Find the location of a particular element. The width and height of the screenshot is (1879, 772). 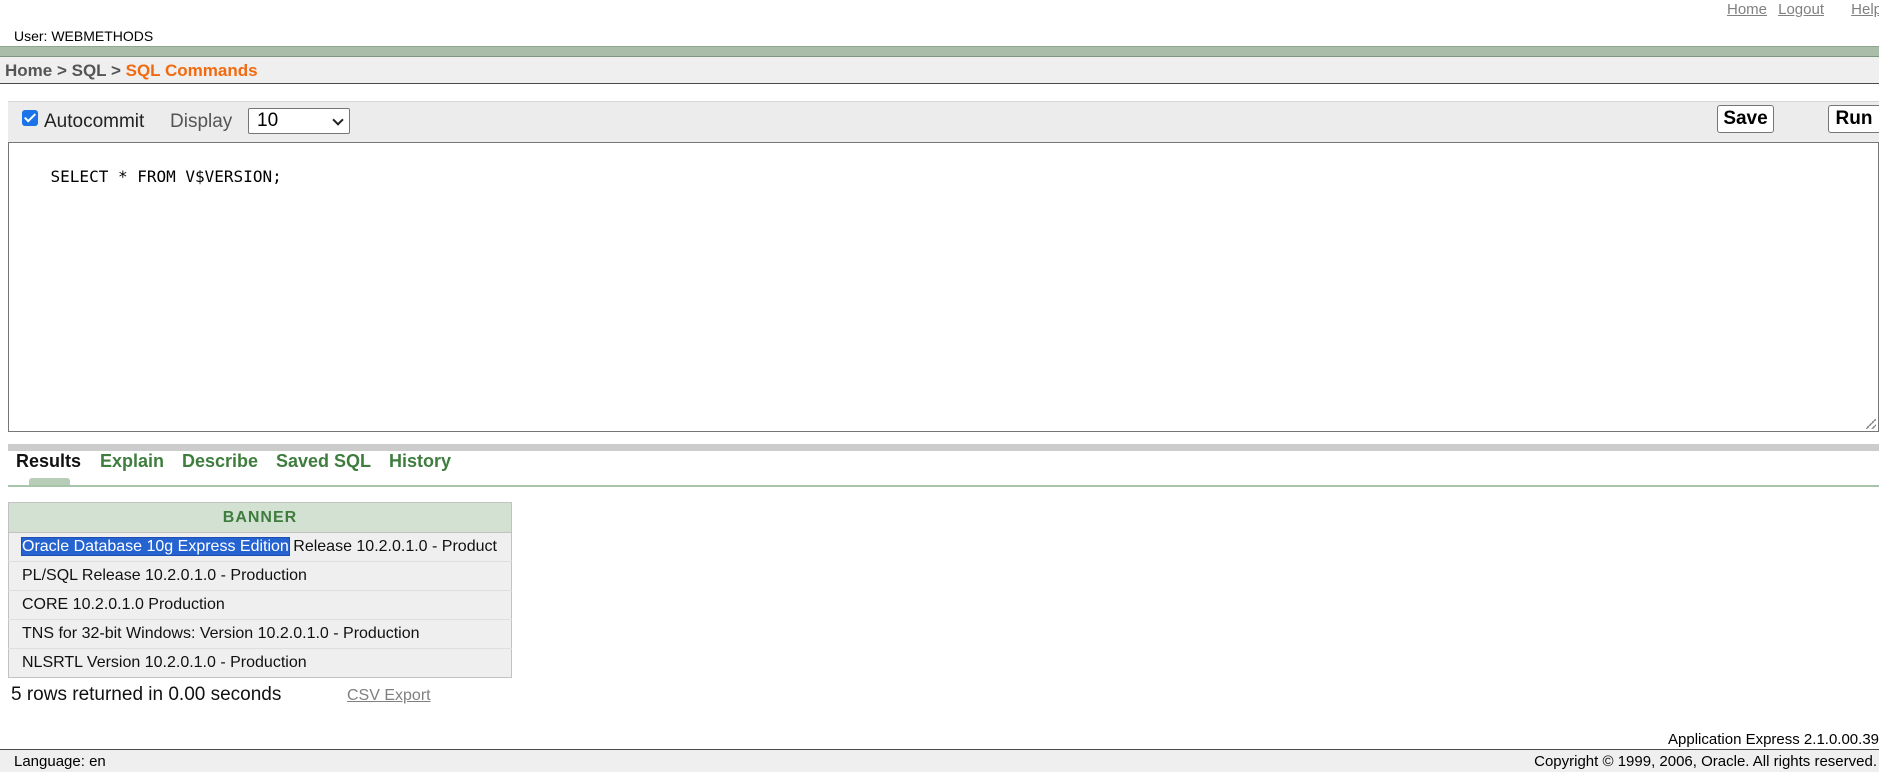

tab-saved-sql: Saved SQL is located at coordinates (323, 461).